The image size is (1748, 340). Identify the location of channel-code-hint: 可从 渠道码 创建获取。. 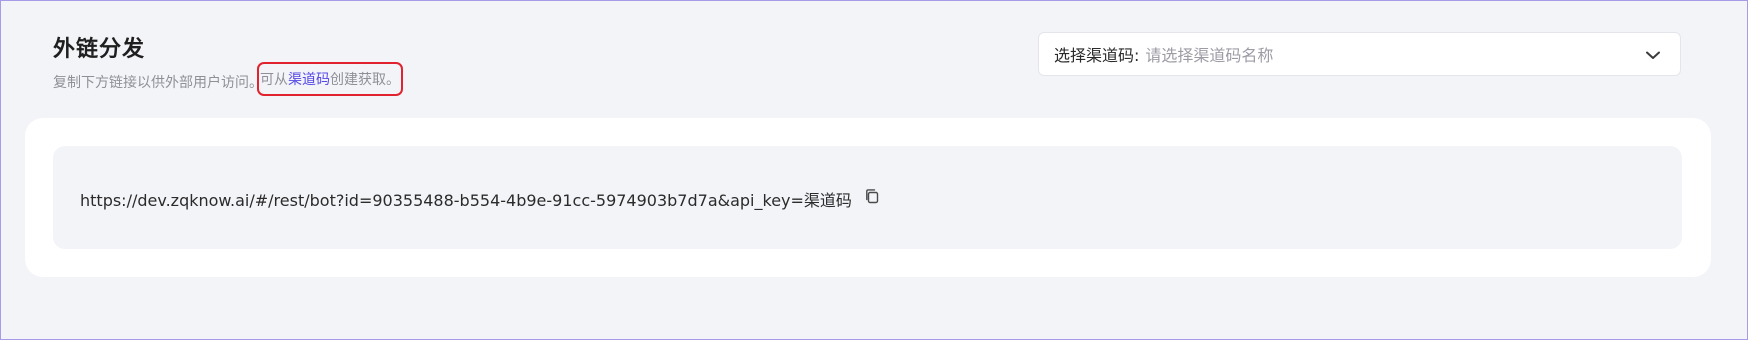
(330, 79).